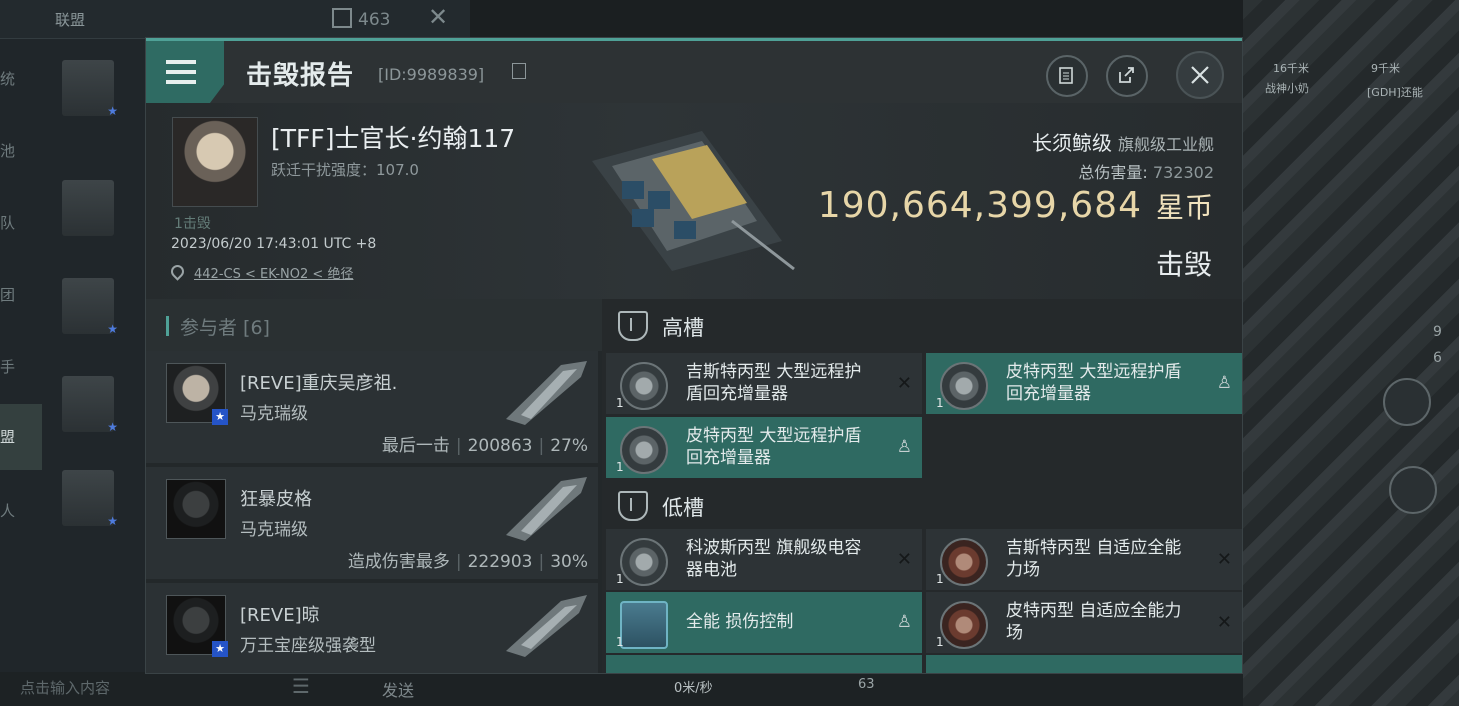  What do you see at coordinates (1437, 358) in the screenshot?
I see `count-b: 6` at bounding box center [1437, 358].